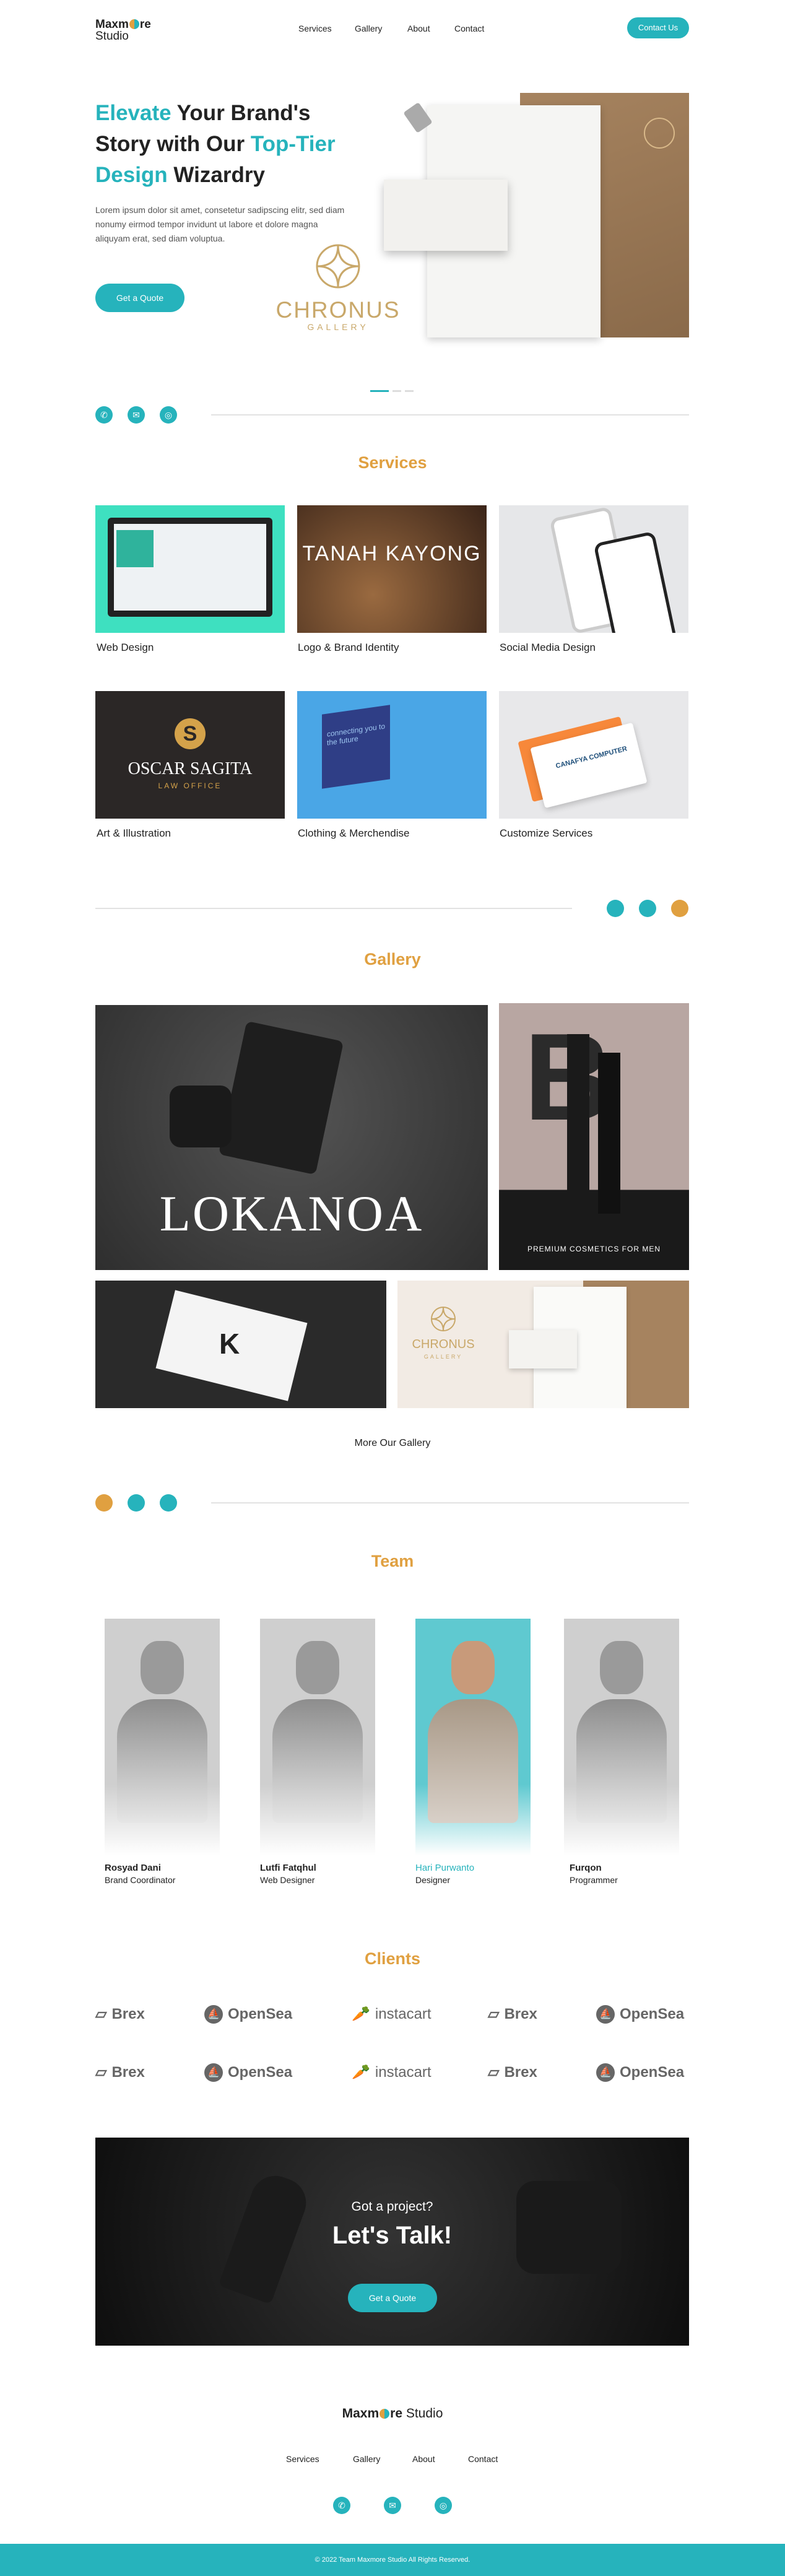 The image size is (785, 2576). What do you see at coordinates (140, 298) in the screenshot?
I see `get-quote-button: Get a Quote` at bounding box center [140, 298].